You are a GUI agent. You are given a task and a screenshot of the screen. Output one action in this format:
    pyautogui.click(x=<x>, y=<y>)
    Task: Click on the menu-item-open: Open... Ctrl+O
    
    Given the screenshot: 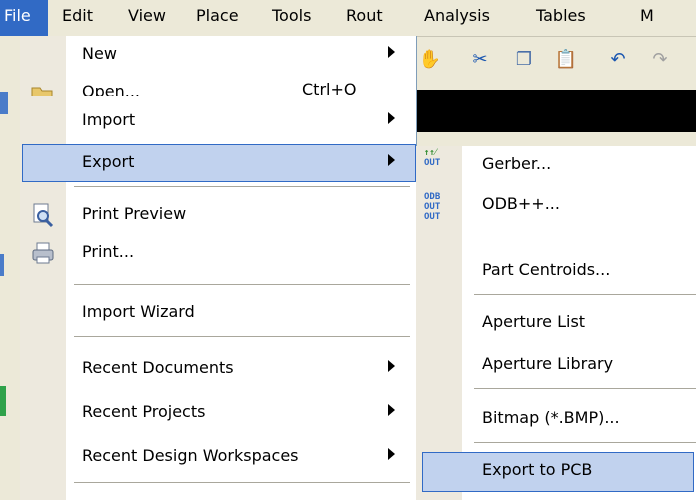 What is the action you would take?
    pyautogui.click(x=218, y=85)
    